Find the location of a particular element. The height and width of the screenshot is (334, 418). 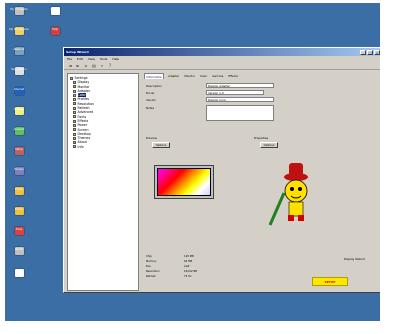

description-field: Display Adapter is located at coordinates (240, 85).